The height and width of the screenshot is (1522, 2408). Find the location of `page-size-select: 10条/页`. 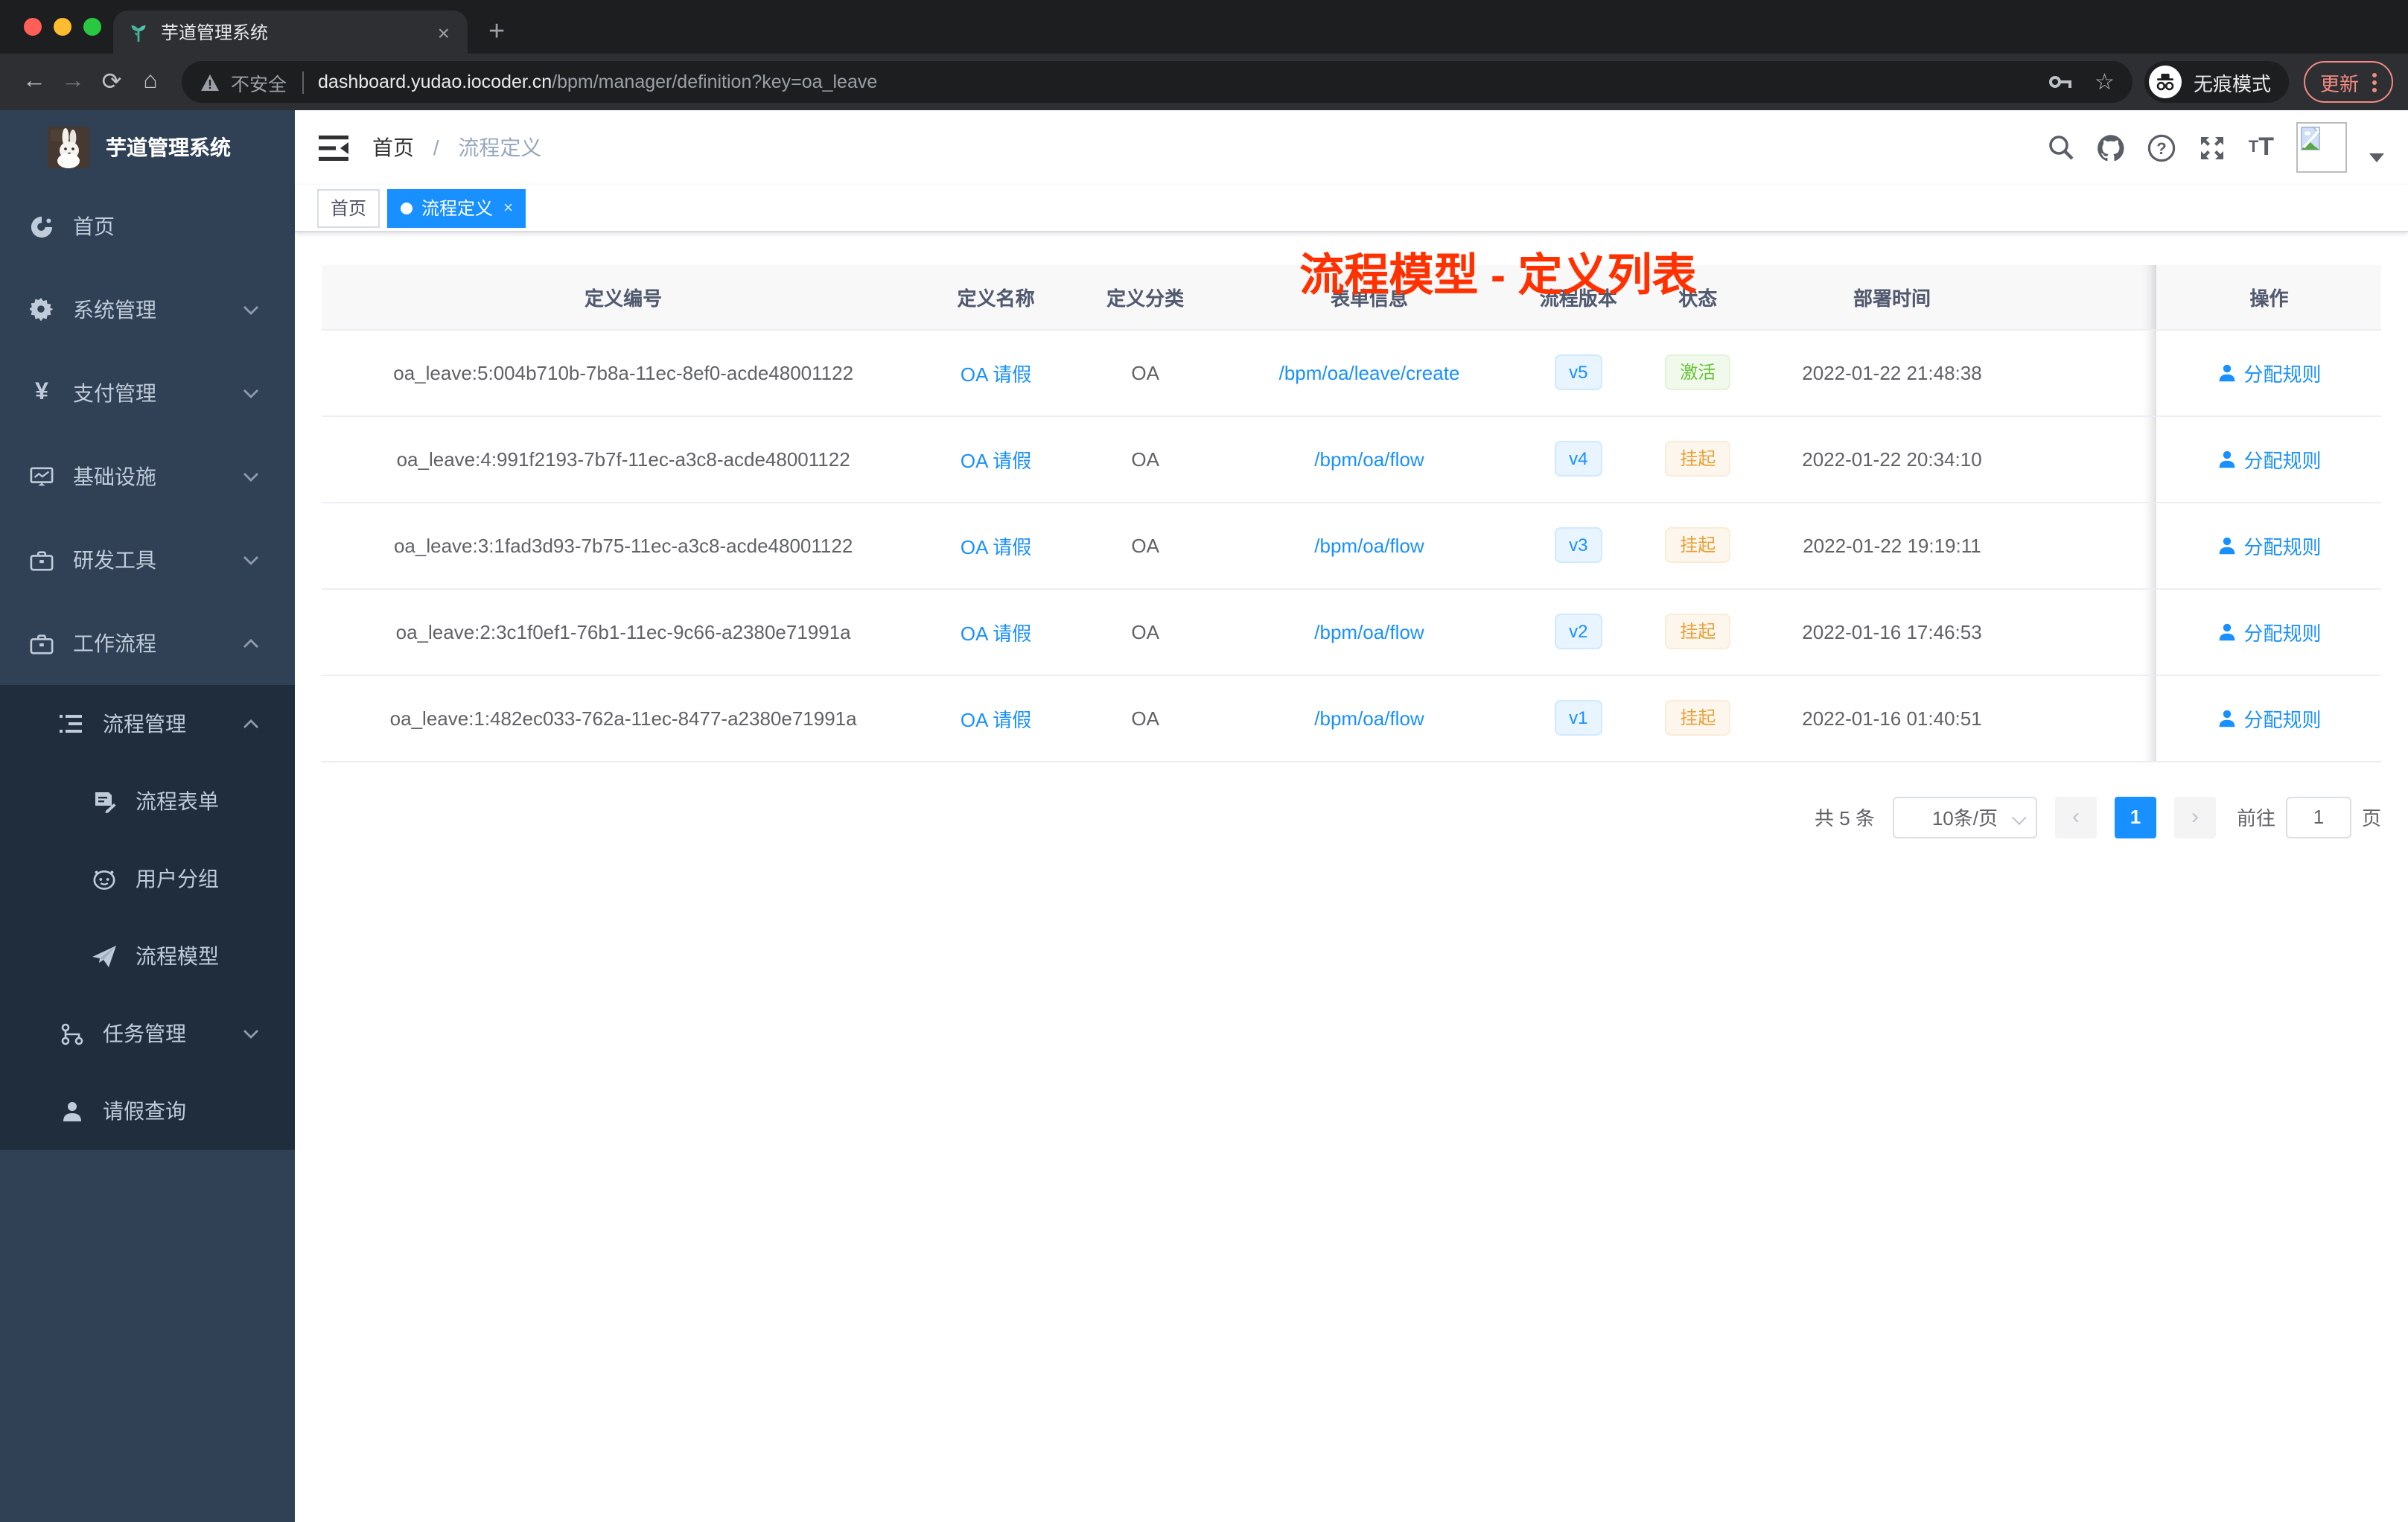

page-size-select: 10条/页 is located at coordinates (1964, 817).